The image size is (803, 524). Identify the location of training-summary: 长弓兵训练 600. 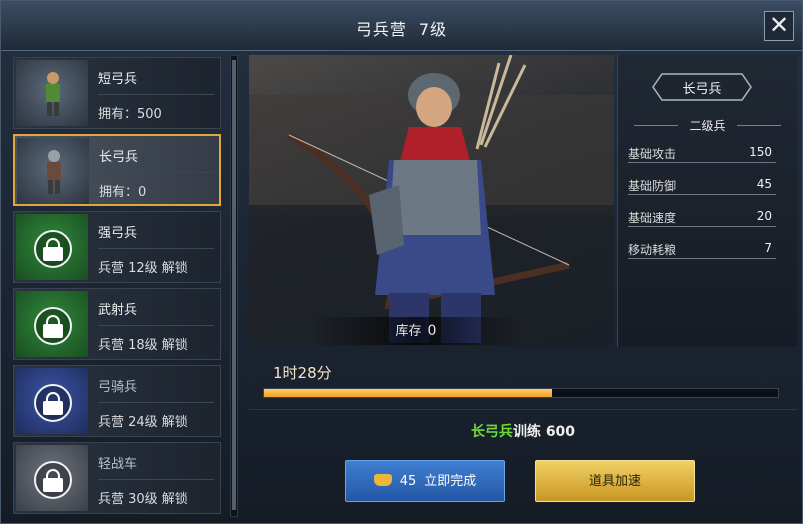
(523, 431).